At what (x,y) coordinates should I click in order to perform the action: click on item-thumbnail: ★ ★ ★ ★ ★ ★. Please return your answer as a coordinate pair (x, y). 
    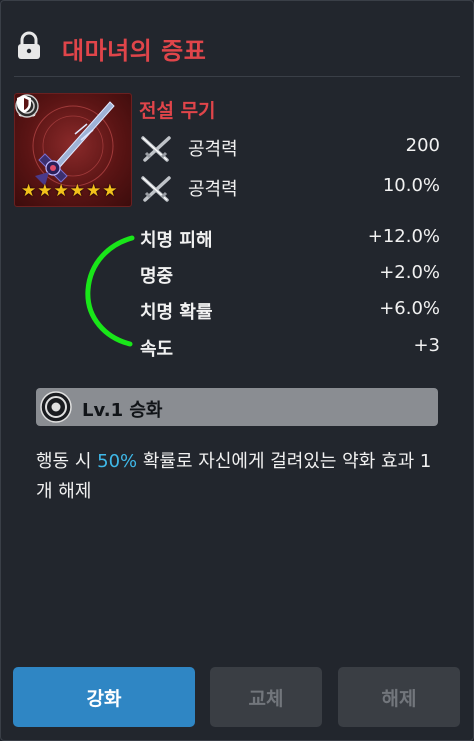
    Looking at the image, I should click on (73, 150).